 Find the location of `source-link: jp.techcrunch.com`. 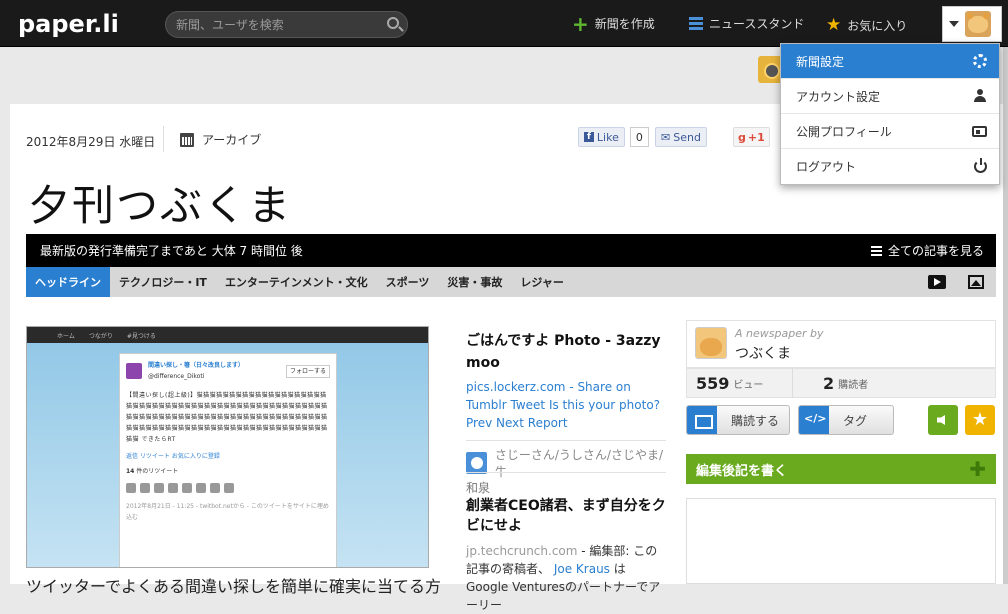

source-link: jp.techcrunch.com is located at coordinates (521, 551).